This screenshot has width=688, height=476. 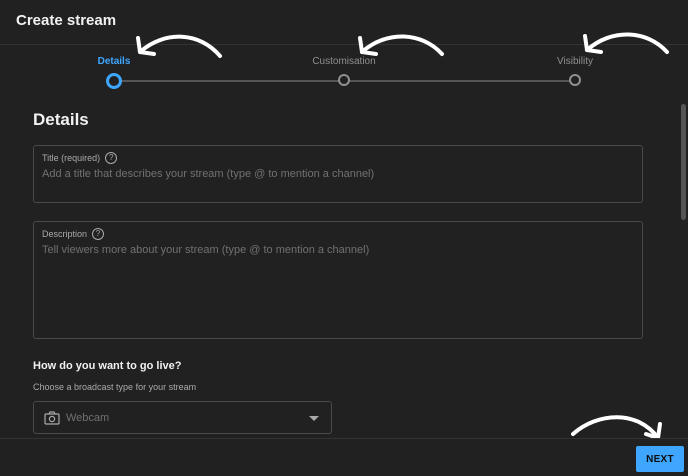 What do you see at coordinates (115, 387) in the screenshot?
I see `go-live-subtitle: Choose a broadcast type for your stream` at bounding box center [115, 387].